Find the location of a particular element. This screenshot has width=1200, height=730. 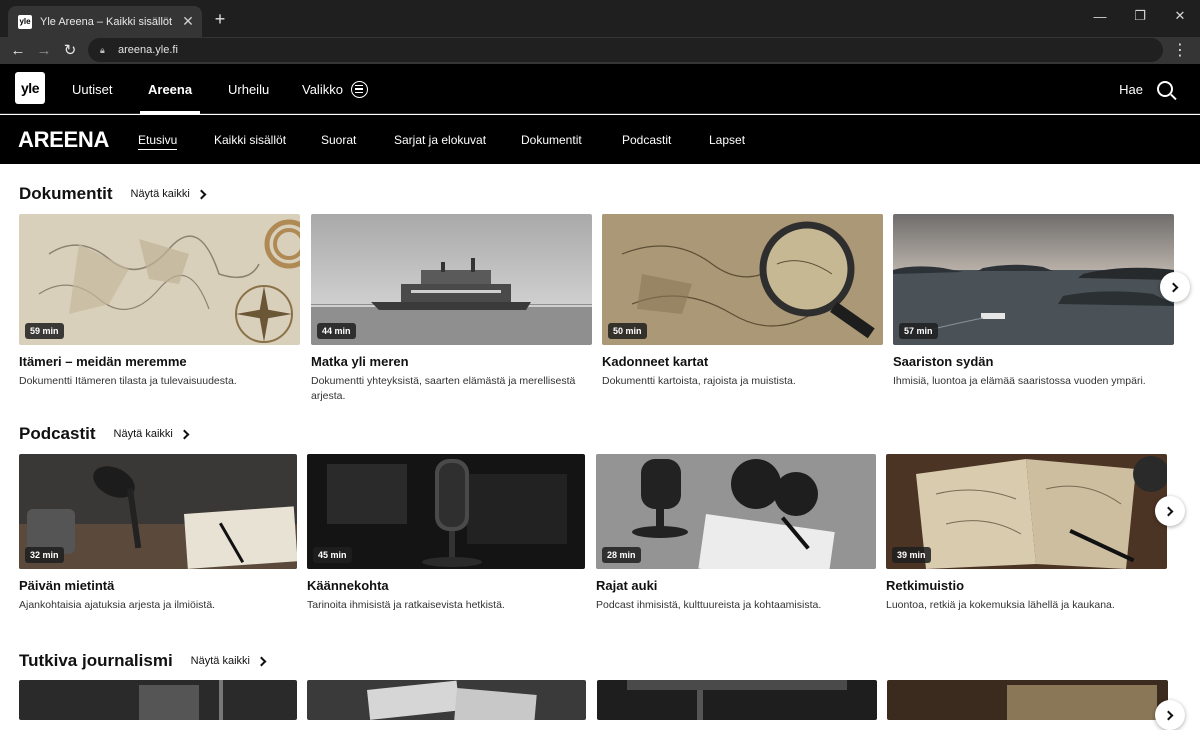

window-close-icon: ✕ is located at coordinates (1180, 16).